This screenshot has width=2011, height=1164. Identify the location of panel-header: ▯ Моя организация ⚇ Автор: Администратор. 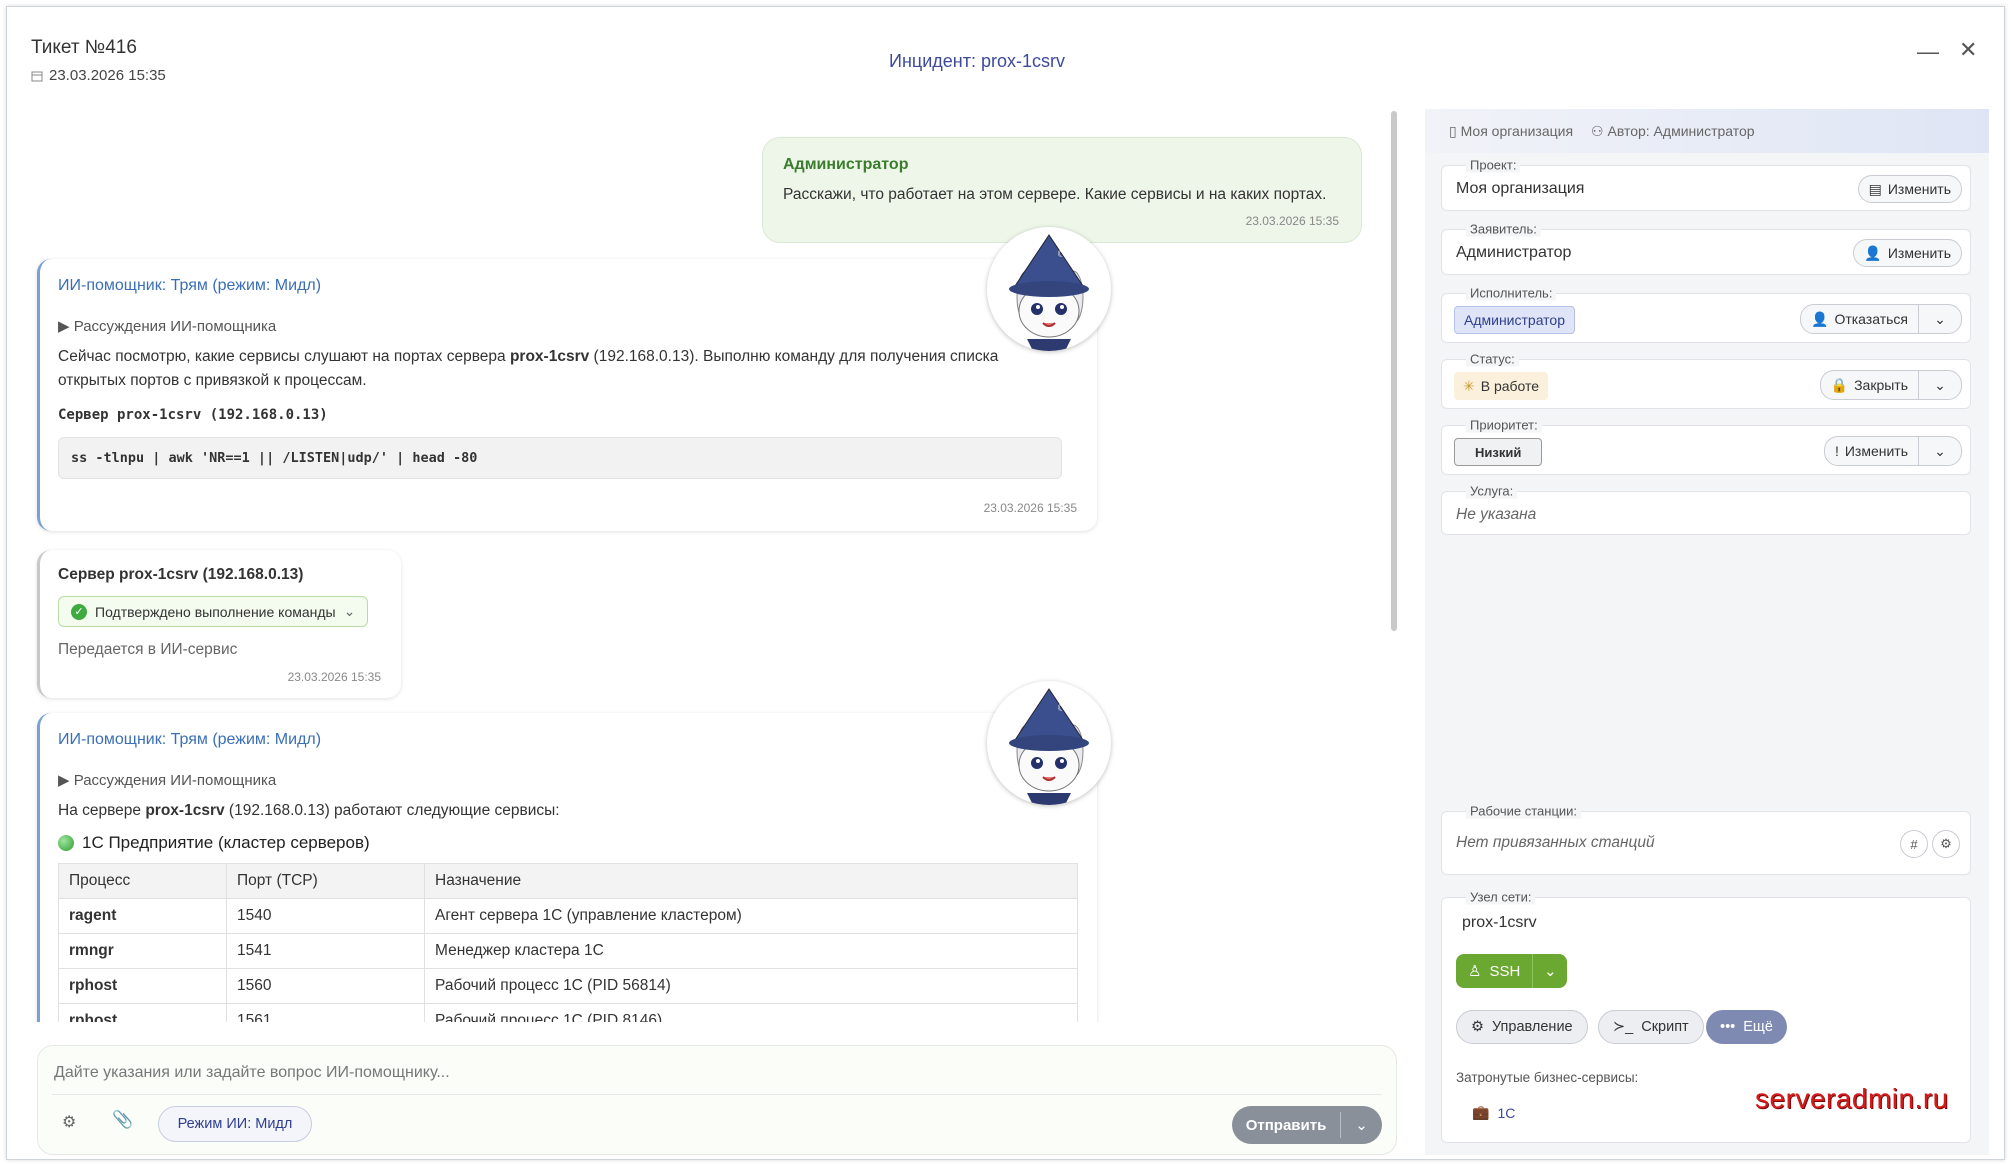
(1707, 131).